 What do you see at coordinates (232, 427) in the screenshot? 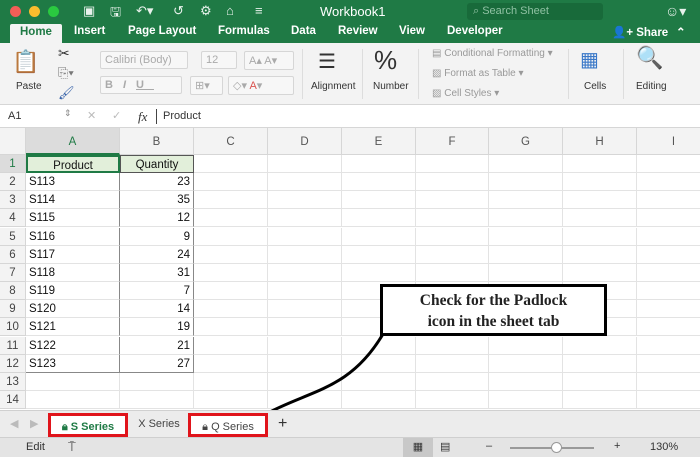
I see `sheet-tab-label: Q Series` at bounding box center [232, 427].